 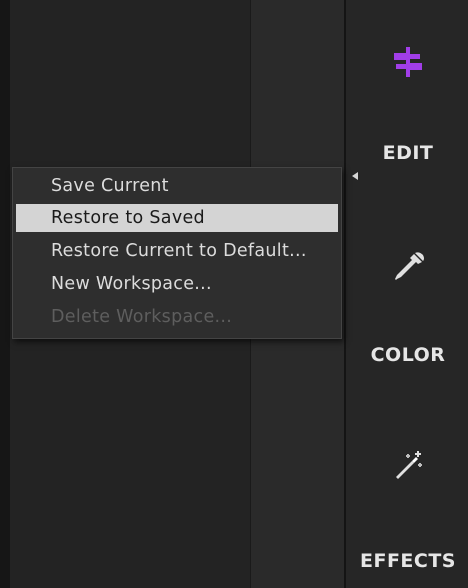 I want to click on menu-item-restore-to-saved: Restore to Saved, so click(x=177, y=218).